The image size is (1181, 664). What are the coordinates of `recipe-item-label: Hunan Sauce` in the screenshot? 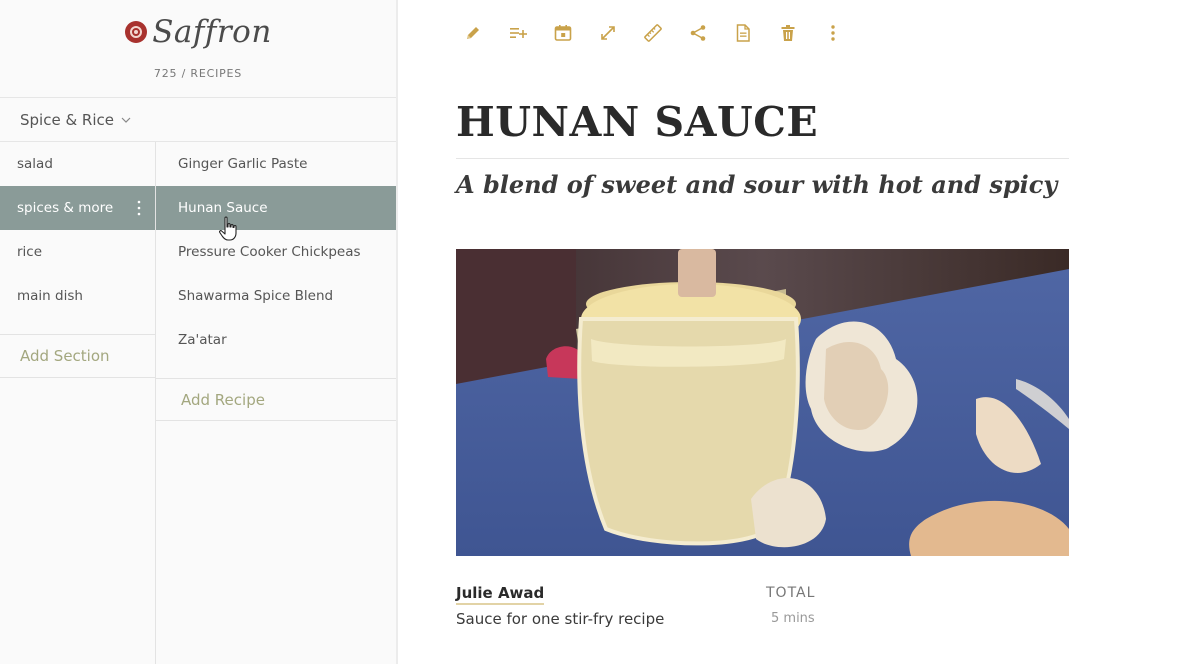 It's located at (223, 208).